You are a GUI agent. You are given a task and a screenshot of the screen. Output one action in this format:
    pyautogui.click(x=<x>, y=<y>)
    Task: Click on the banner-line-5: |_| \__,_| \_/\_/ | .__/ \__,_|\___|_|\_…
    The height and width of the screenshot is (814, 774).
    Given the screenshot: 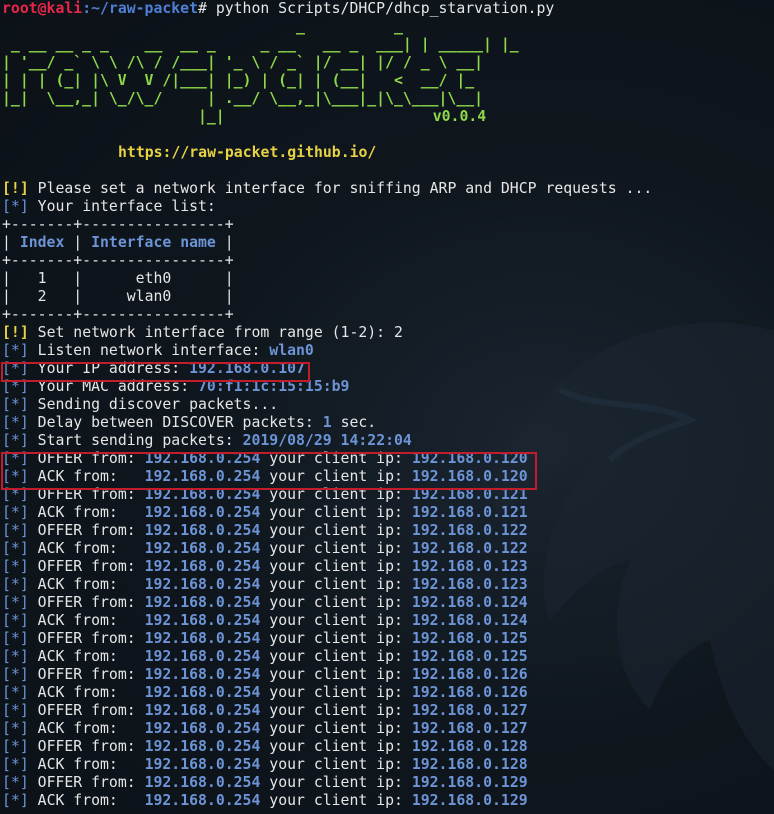 What is the action you would take?
    pyautogui.click(x=243, y=98)
    